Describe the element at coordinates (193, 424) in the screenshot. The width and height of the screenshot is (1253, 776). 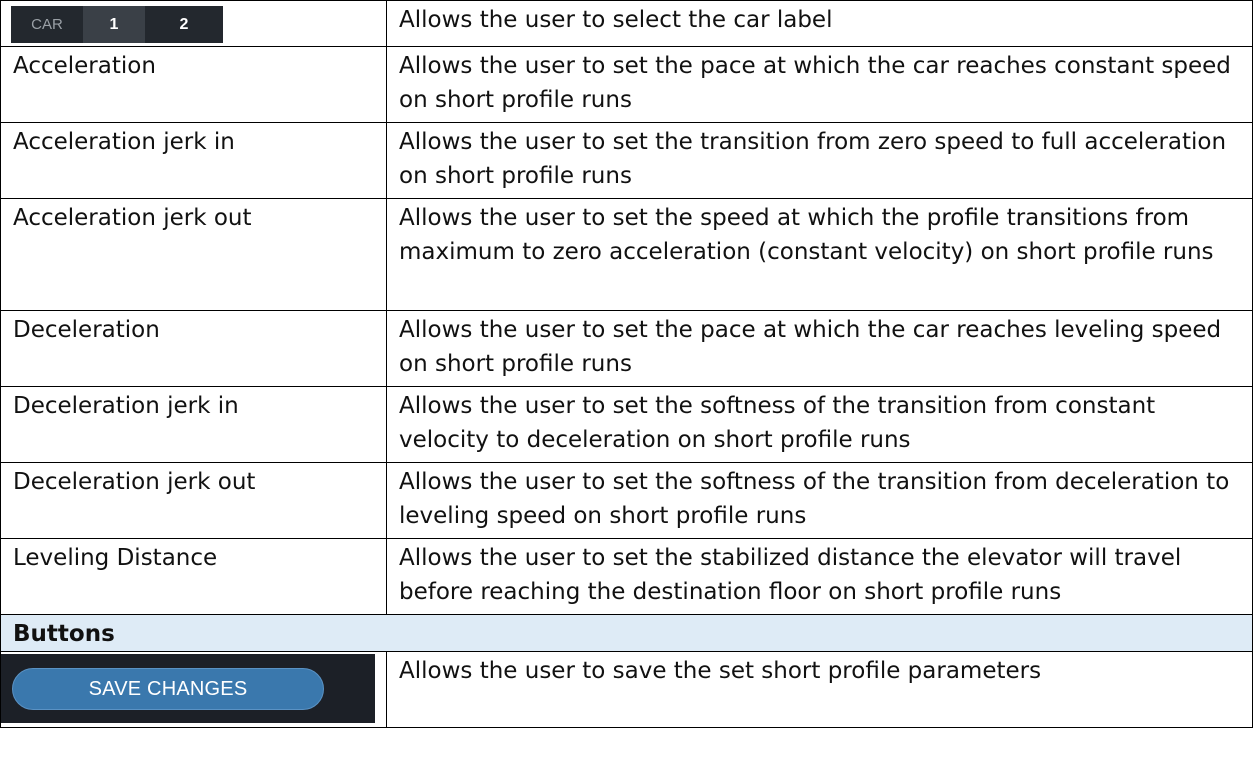
I see `parameter-name: Deceleration jerk in` at that location.